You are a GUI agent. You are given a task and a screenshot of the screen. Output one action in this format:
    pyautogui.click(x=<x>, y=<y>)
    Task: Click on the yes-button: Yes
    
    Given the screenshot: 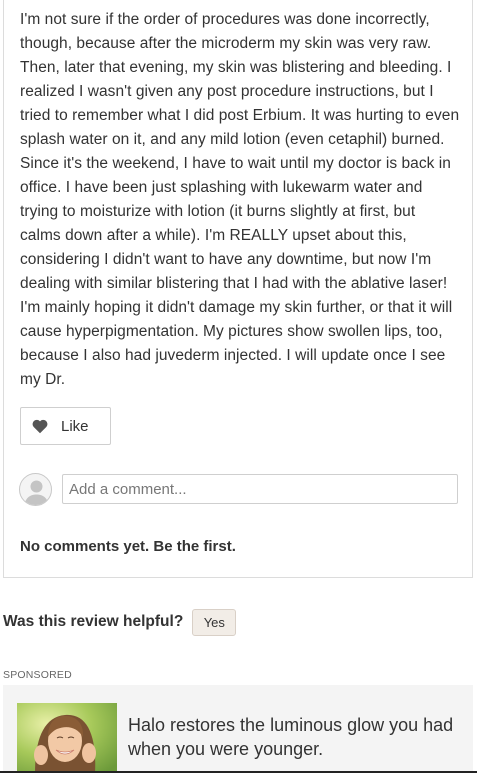 What is the action you would take?
    pyautogui.click(x=214, y=622)
    